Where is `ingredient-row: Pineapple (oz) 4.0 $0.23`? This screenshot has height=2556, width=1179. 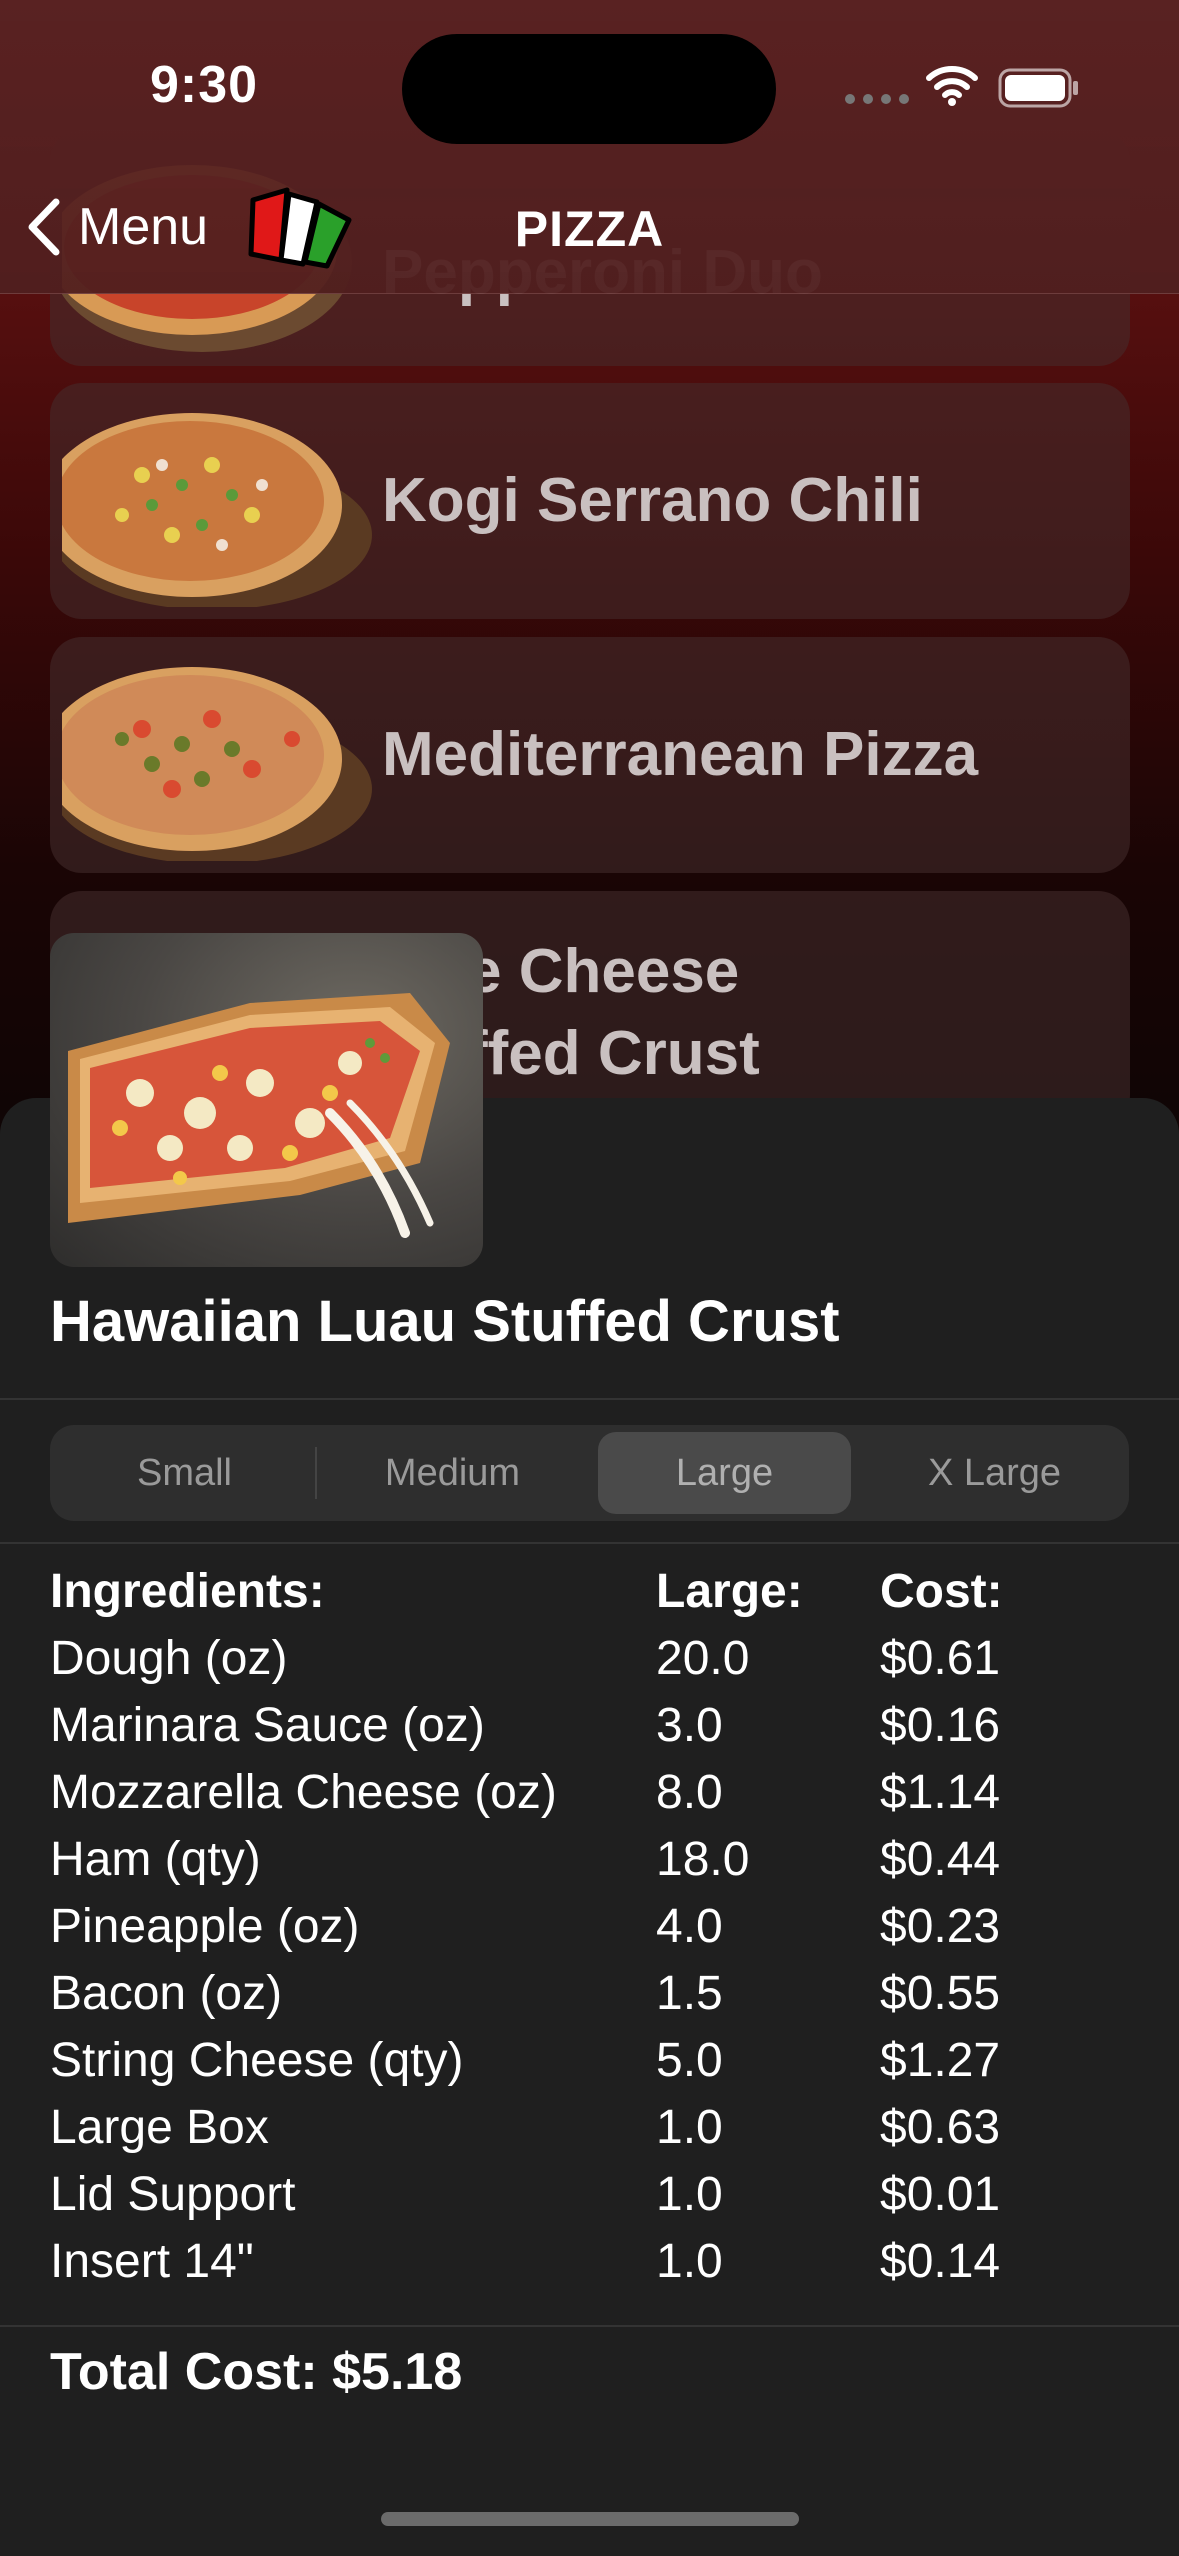
ingredient-row: Pineapple (oz) 4.0 $0.23 is located at coordinates (589, 1926).